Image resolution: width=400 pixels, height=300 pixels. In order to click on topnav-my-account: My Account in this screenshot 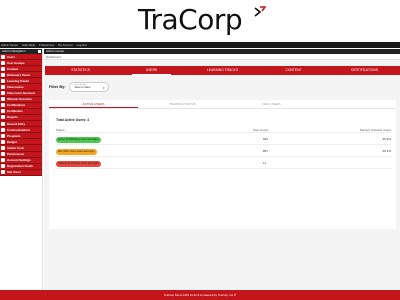, I will do `click(65, 45)`.